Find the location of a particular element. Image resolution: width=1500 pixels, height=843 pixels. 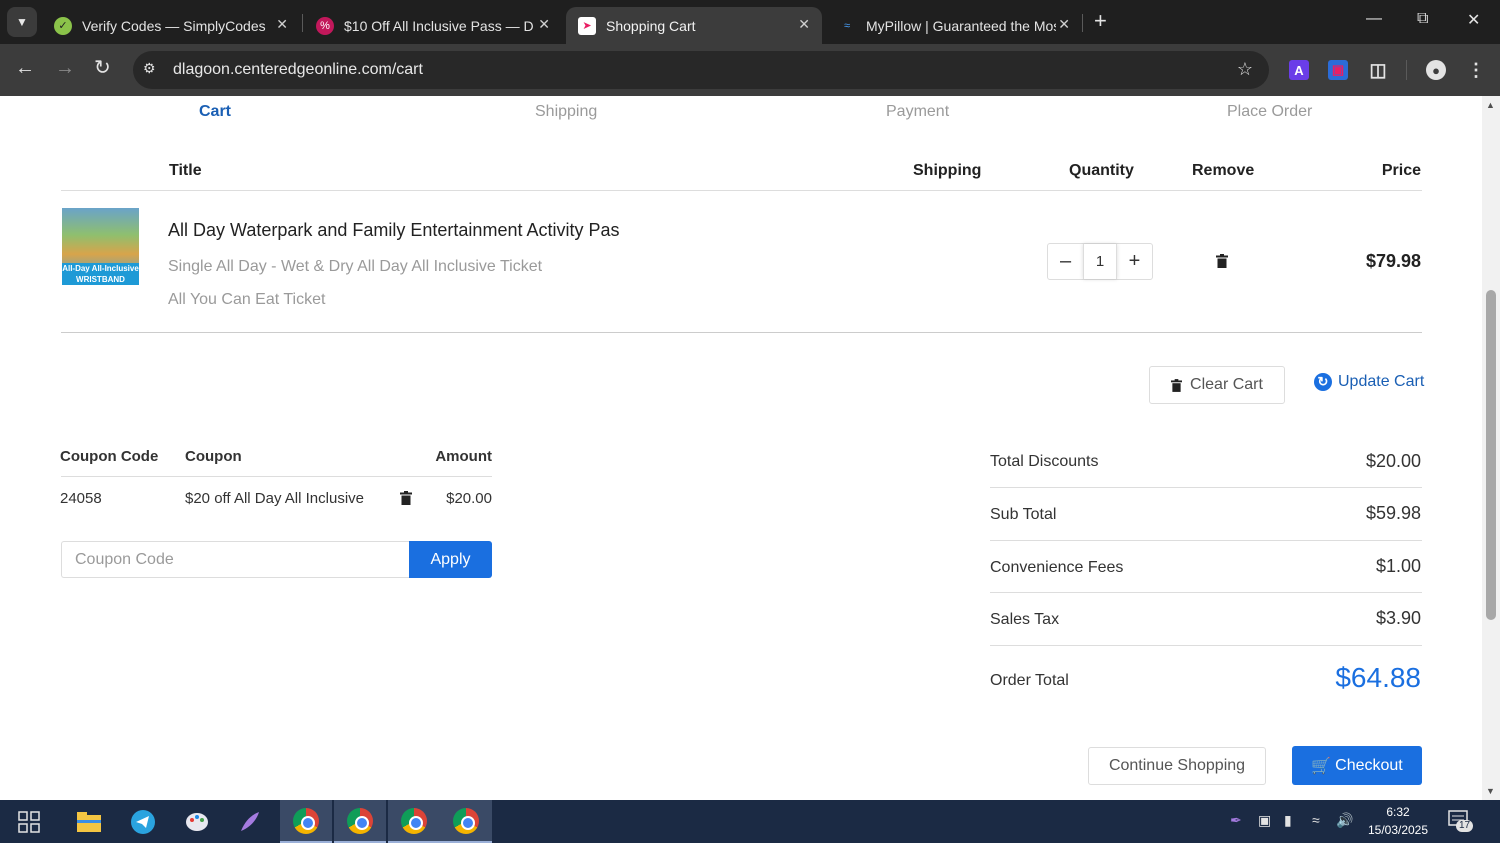

tray-feather-icon: ✒ is located at coordinates (1236, 820).